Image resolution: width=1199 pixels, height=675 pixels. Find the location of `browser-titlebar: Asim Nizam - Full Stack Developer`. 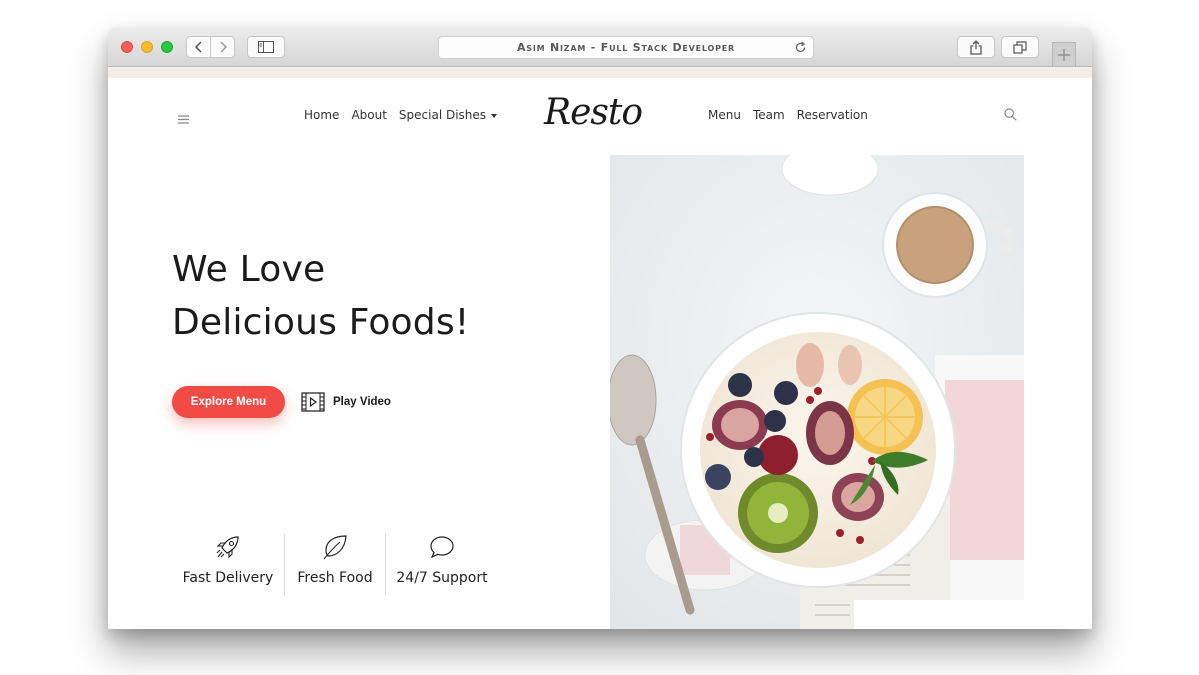

browser-titlebar: Asim Nizam - Full Stack Developer is located at coordinates (600, 47).